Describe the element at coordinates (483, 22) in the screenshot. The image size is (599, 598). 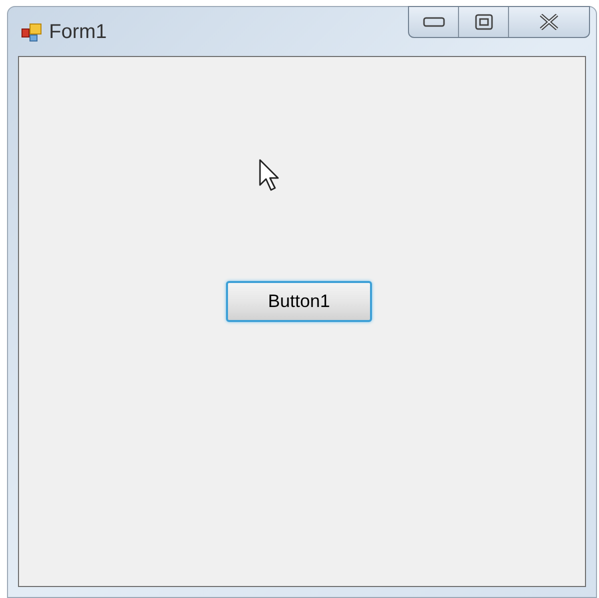
I see `restore-icon` at that location.